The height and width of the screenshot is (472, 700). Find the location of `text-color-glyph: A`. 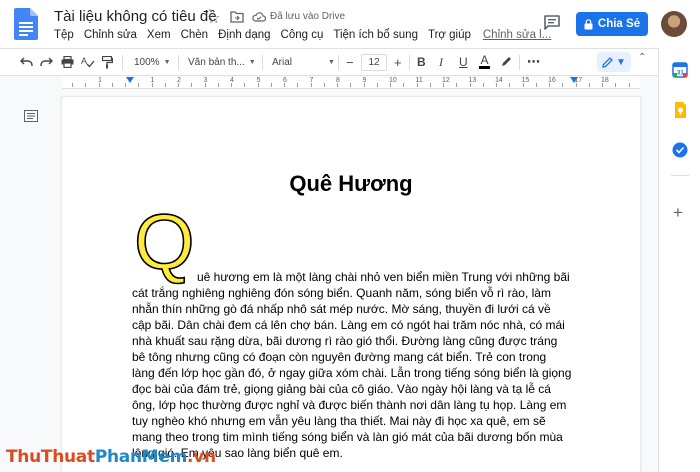

text-color-glyph: A is located at coordinates (484, 60).